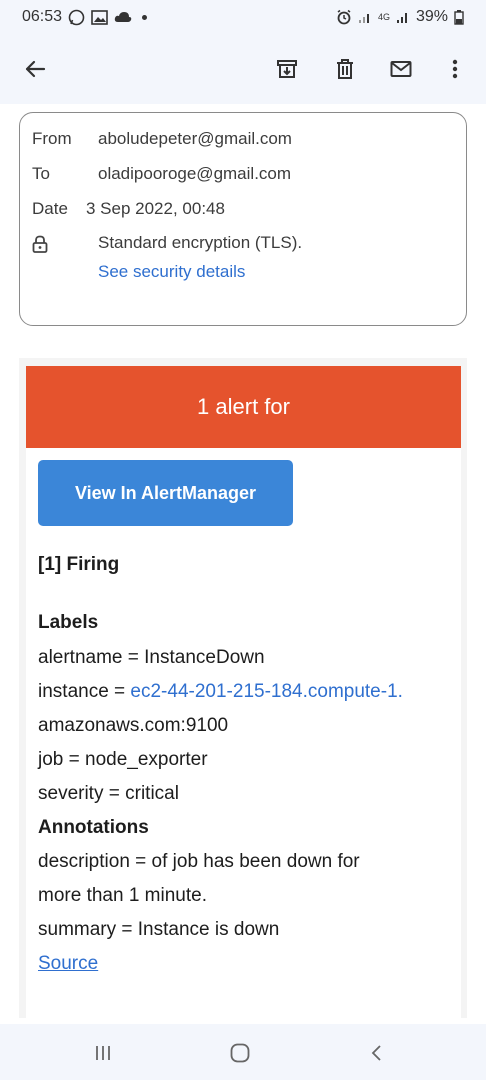 The width and height of the screenshot is (486, 1080). I want to click on instance-label: instance = ec2-44-201-215-184.compute-1., so click(220, 692).